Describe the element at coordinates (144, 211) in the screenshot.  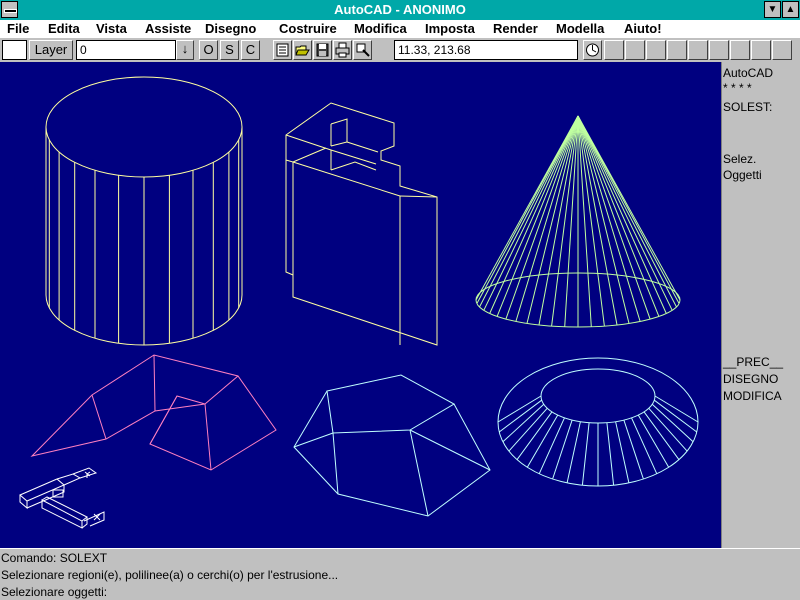
I see `cylinder-wireframe` at that location.